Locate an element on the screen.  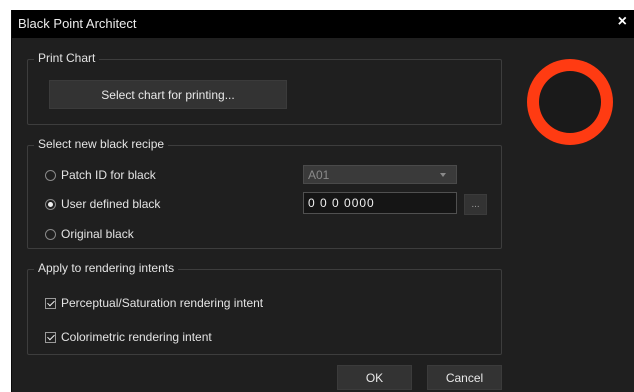
radio-patch-id: Patch ID for black is located at coordinates (100, 175).